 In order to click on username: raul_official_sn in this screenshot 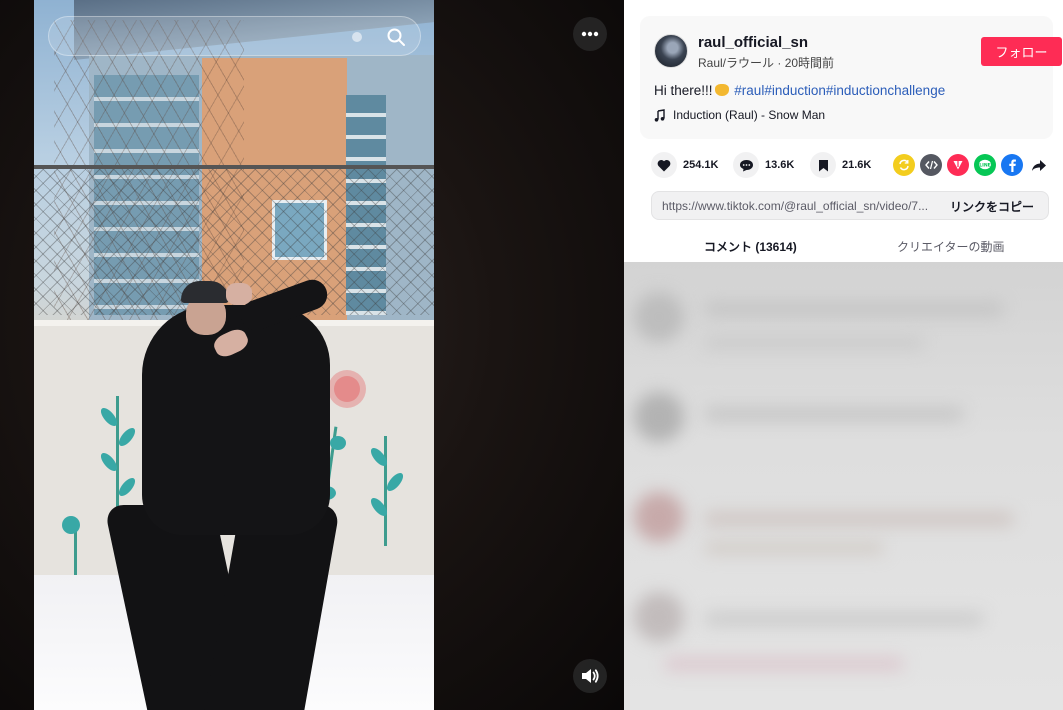, I will do `click(753, 42)`.